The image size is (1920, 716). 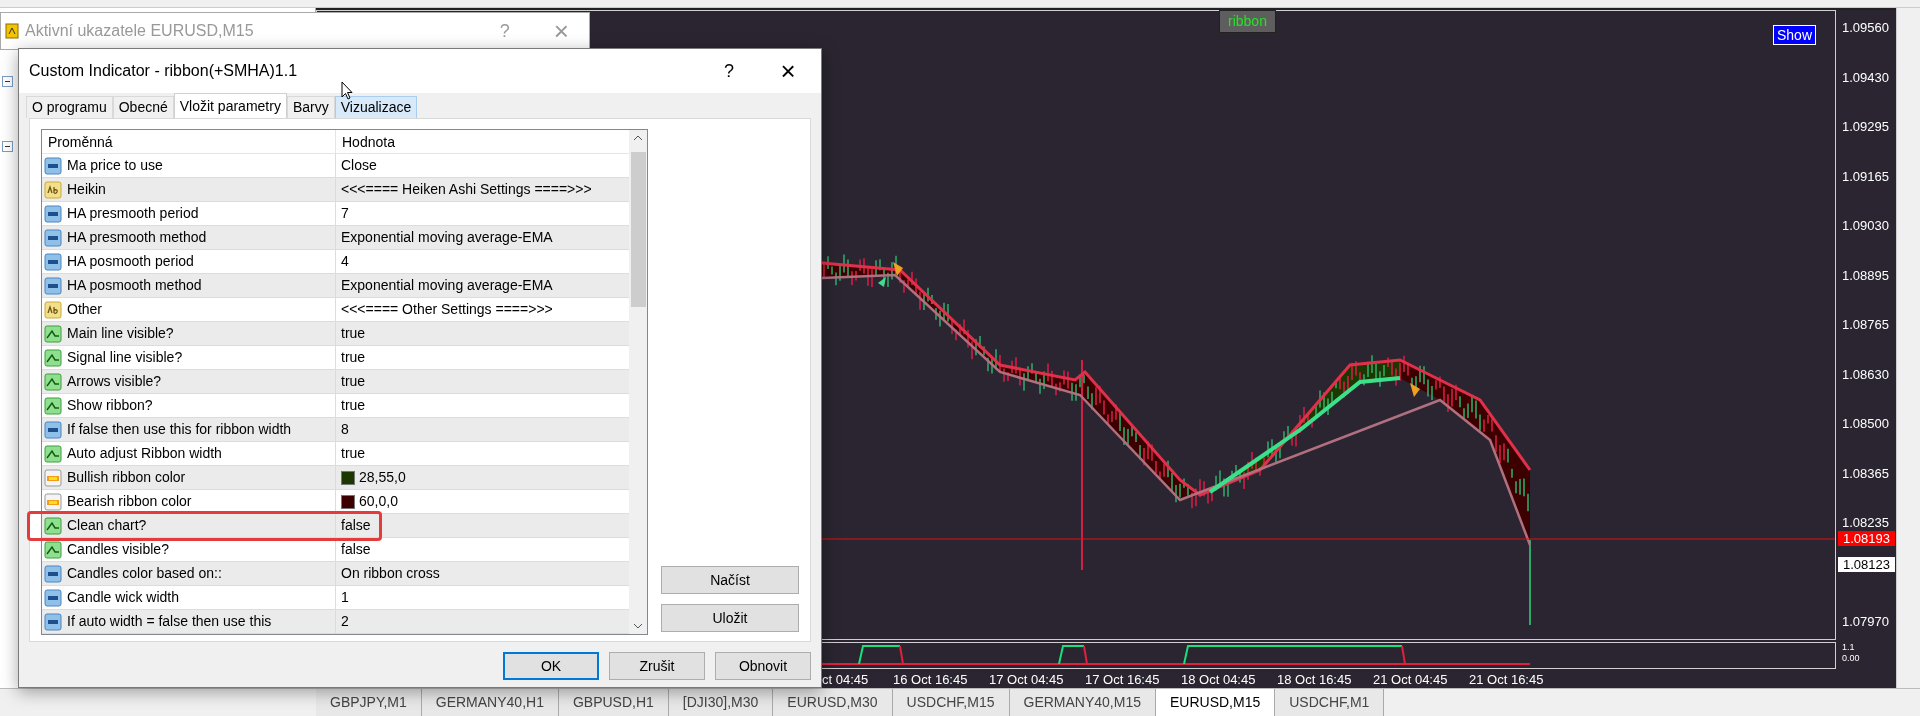 What do you see at coordinates (144, 453) in the screenshot?
I see `parameter-name: Auto adjust Ribbon width` at bounding box center [144, 453].